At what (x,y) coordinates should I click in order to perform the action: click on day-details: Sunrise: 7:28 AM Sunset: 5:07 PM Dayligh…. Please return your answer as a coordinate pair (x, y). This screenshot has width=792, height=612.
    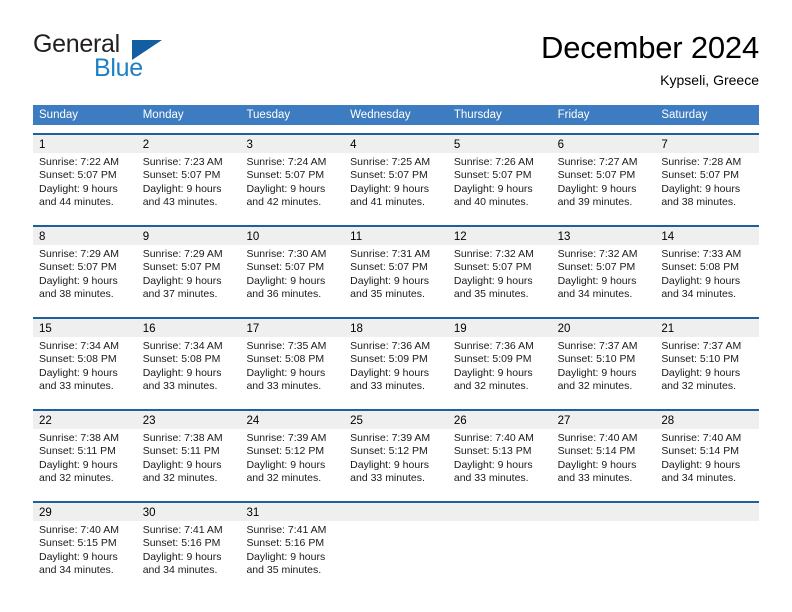
    Looking at the image, I should click on (707, 181).